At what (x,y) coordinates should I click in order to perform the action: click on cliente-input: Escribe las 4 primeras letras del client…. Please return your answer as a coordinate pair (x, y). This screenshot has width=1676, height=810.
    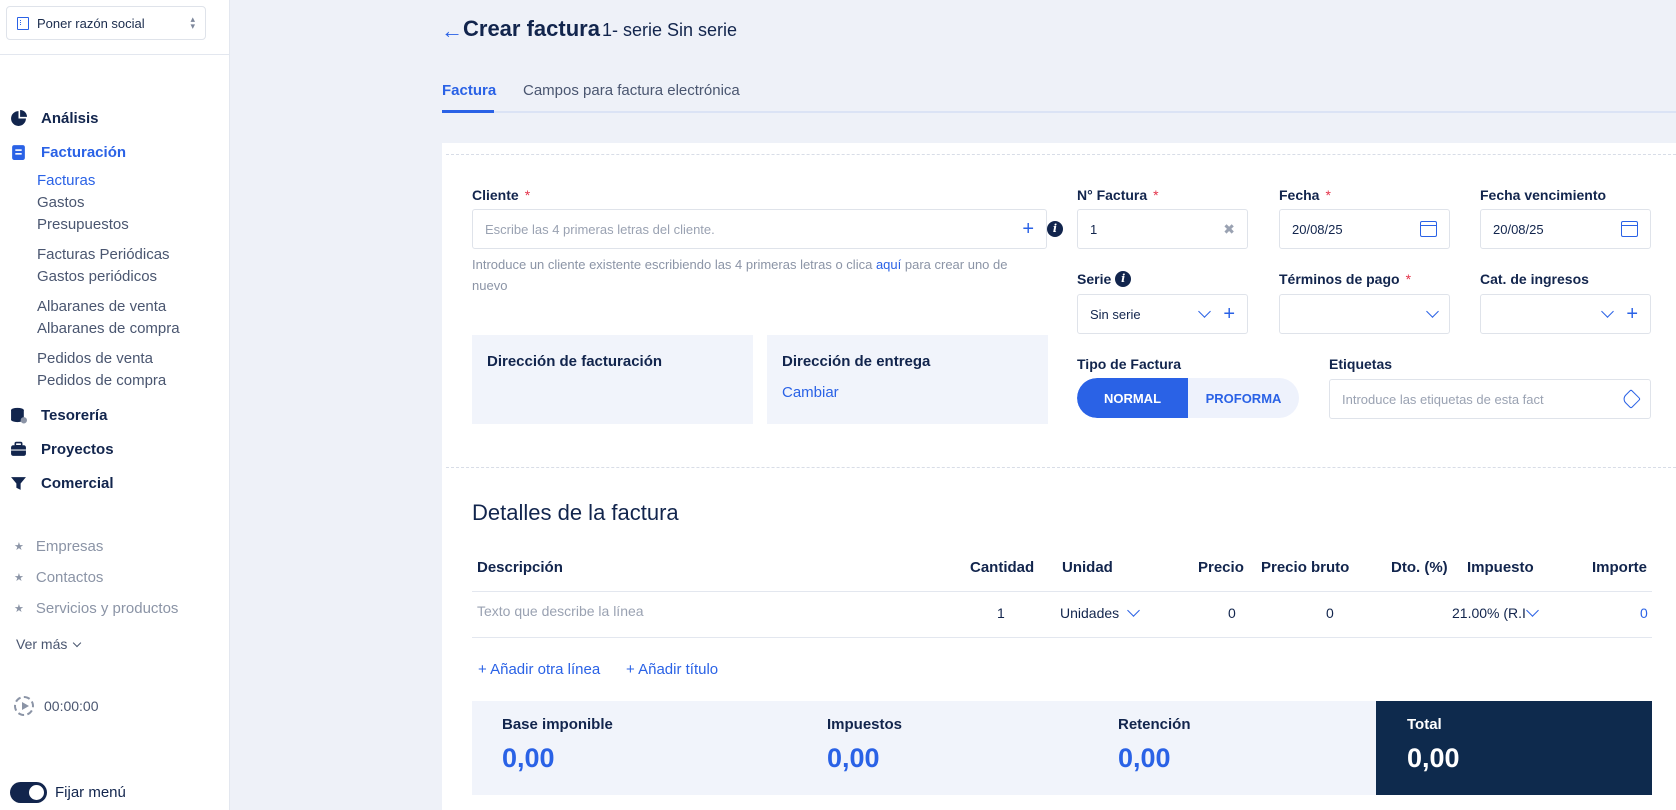
    Looking at the image, I should click on (759, 229).